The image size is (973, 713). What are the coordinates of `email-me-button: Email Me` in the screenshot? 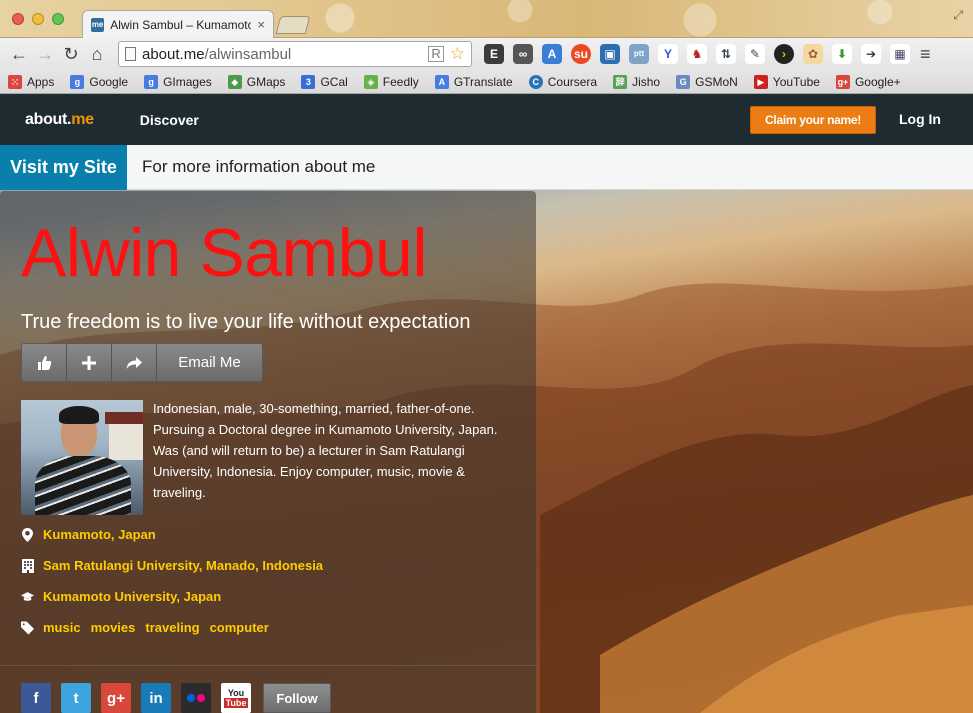 It's located at (209, 362).